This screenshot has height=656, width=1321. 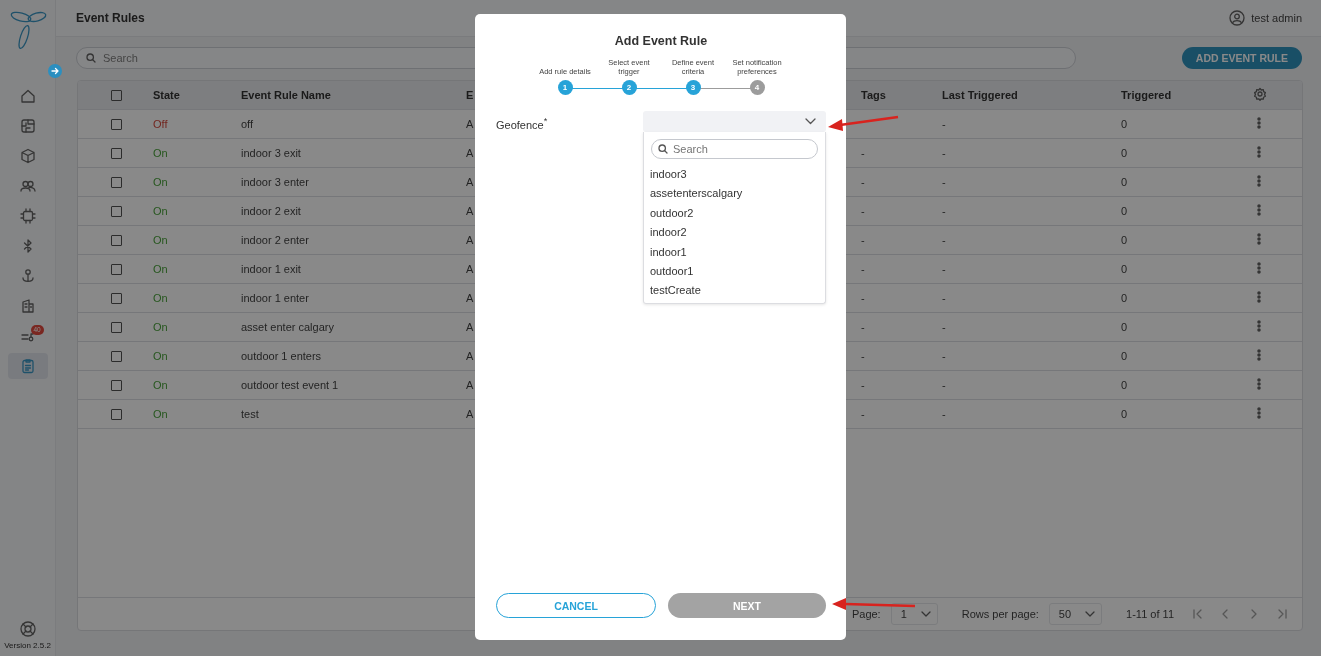 I want to click on page-title: Event Rules, so click(x=110, y=18).